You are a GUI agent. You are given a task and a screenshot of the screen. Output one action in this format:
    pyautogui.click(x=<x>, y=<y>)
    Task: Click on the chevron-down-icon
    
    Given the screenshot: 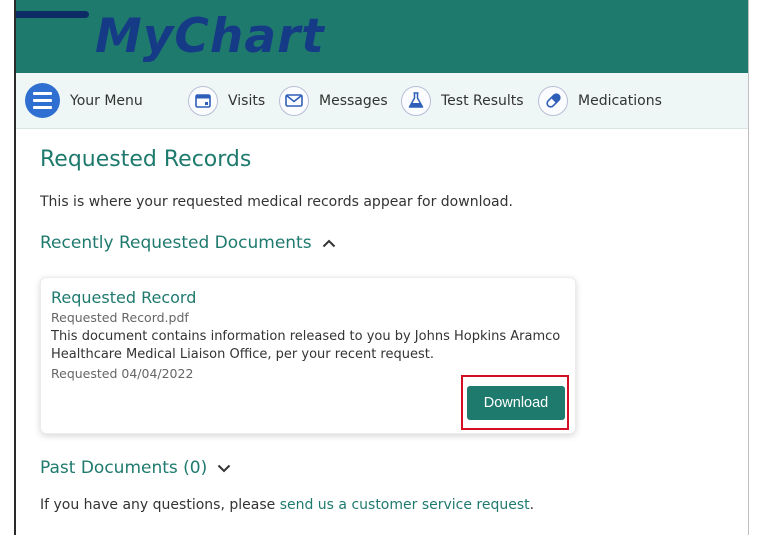 What is the action you would take?
    pyautogui.click(x=224, y=468)
    